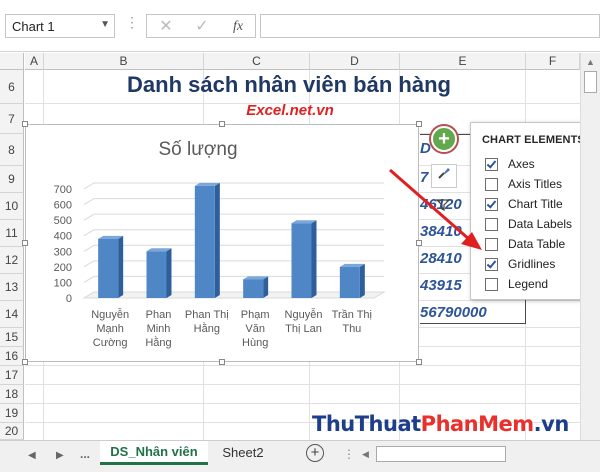 The width and height of the screenshot is (600, 472). Describe the element at coordinates (12, 287) in the screenshot. I see `row-header-13: 13` at that location.